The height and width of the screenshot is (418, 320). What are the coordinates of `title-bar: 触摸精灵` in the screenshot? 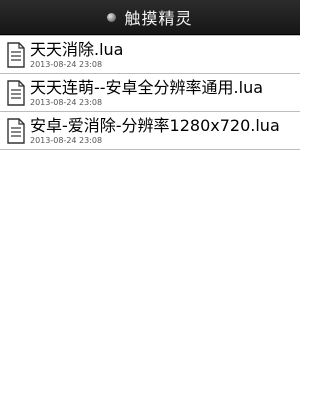 It's located at (150, 17).